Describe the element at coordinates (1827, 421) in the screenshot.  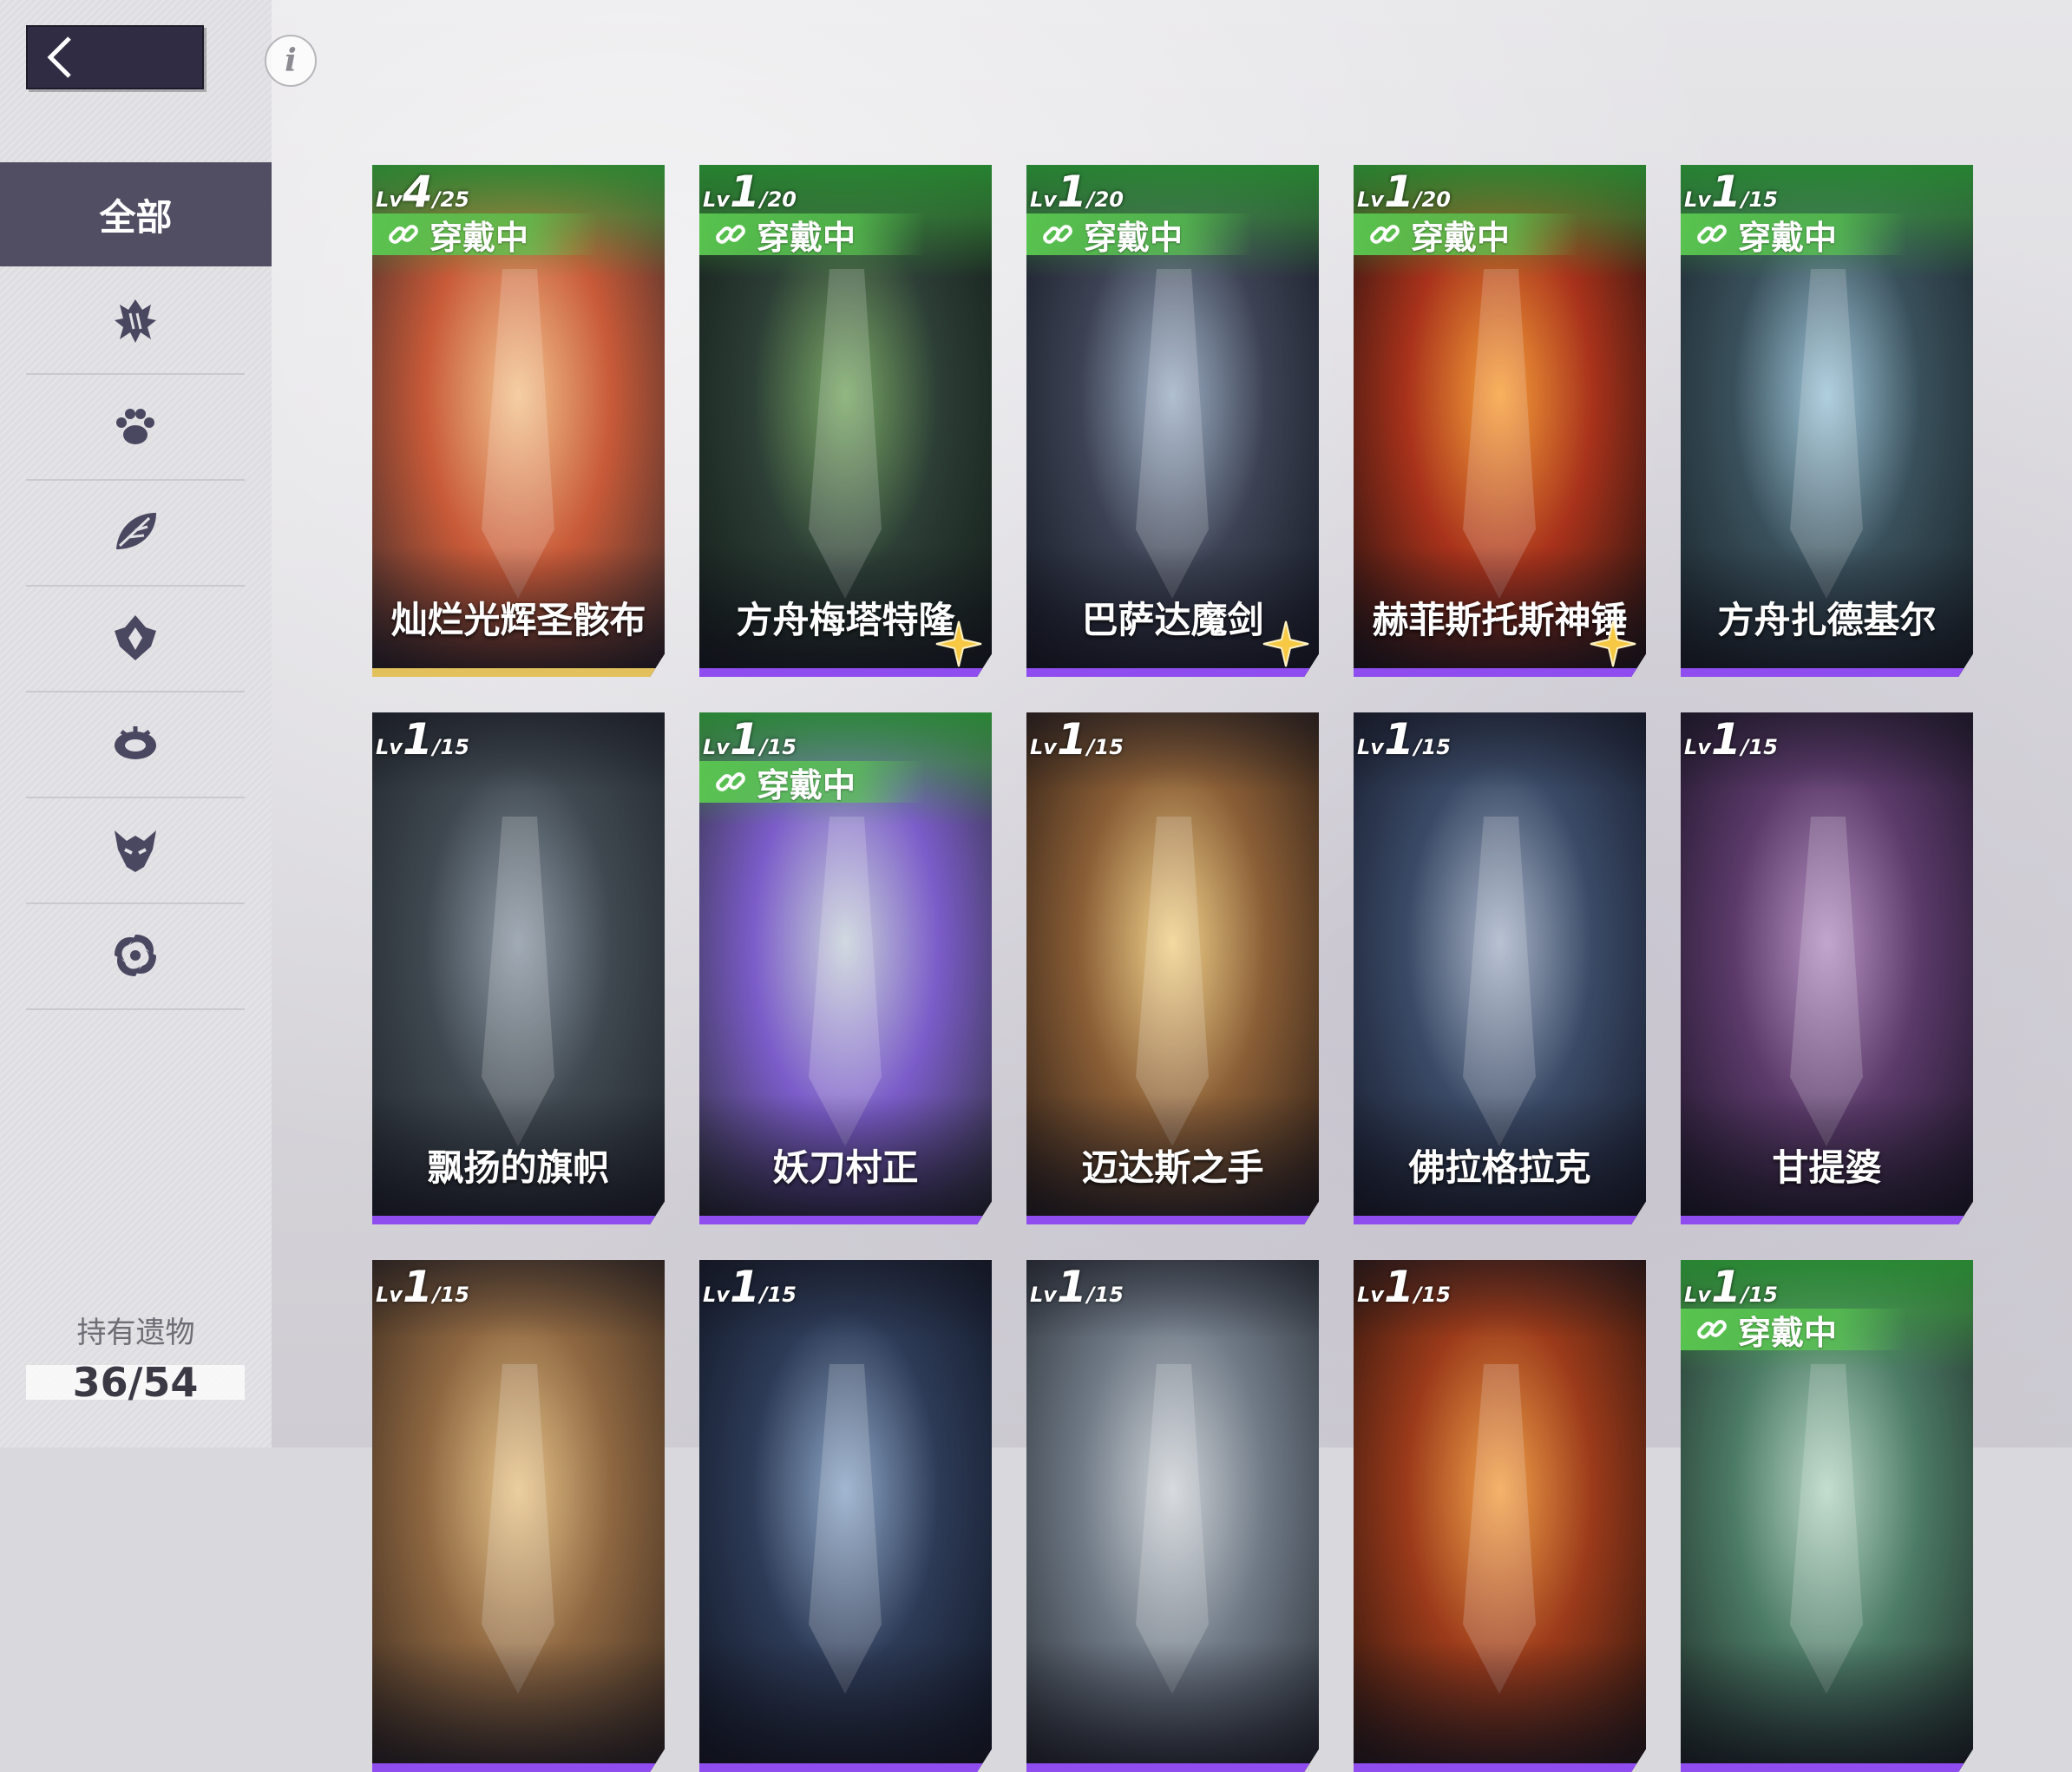
I see `relic-card: Lv1/15 穿戴中方舟扎德基尔` at that location.